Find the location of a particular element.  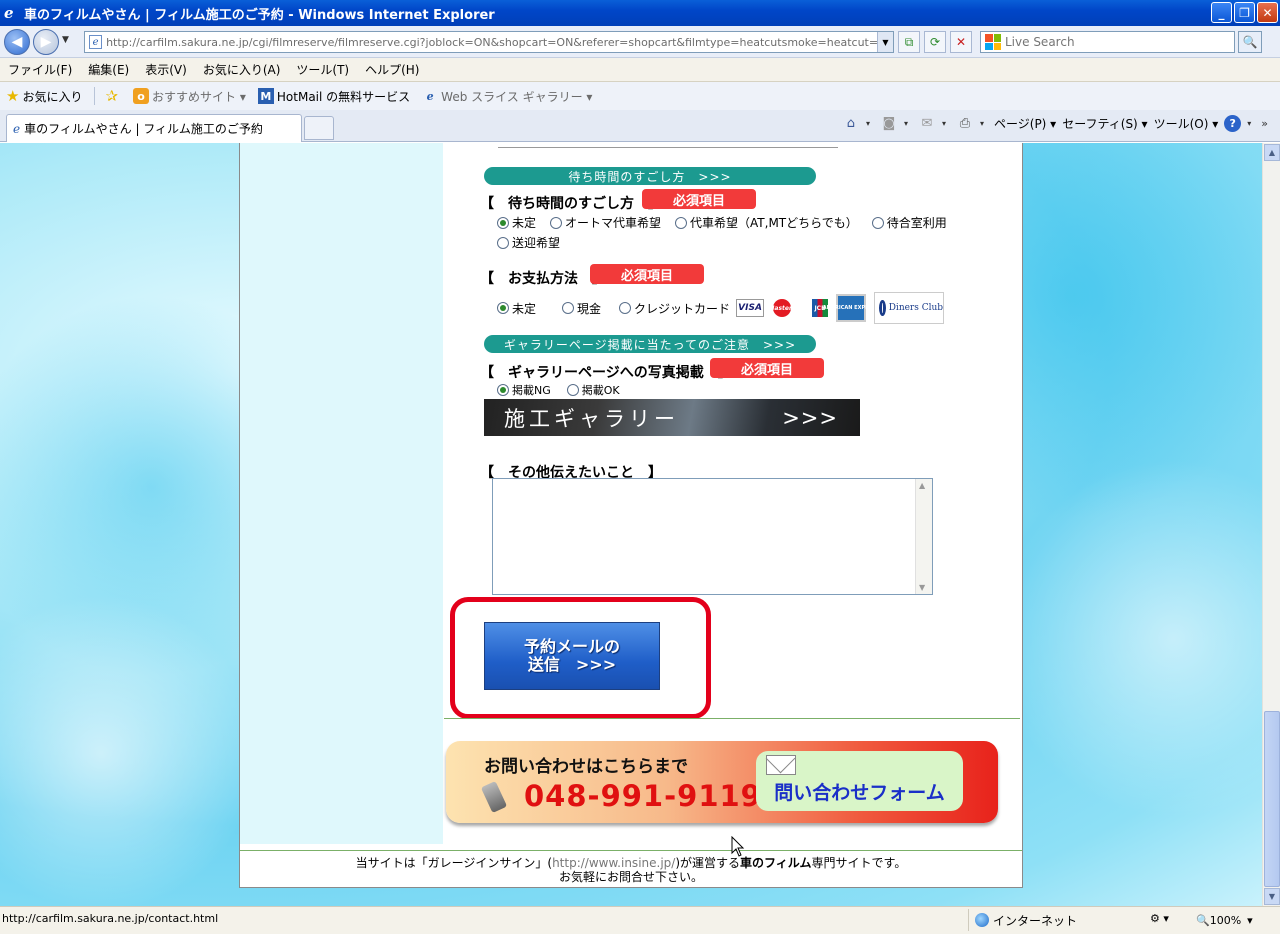

zoom-control: 🔍 100% ▾ is located at coordinates (1224, 920).